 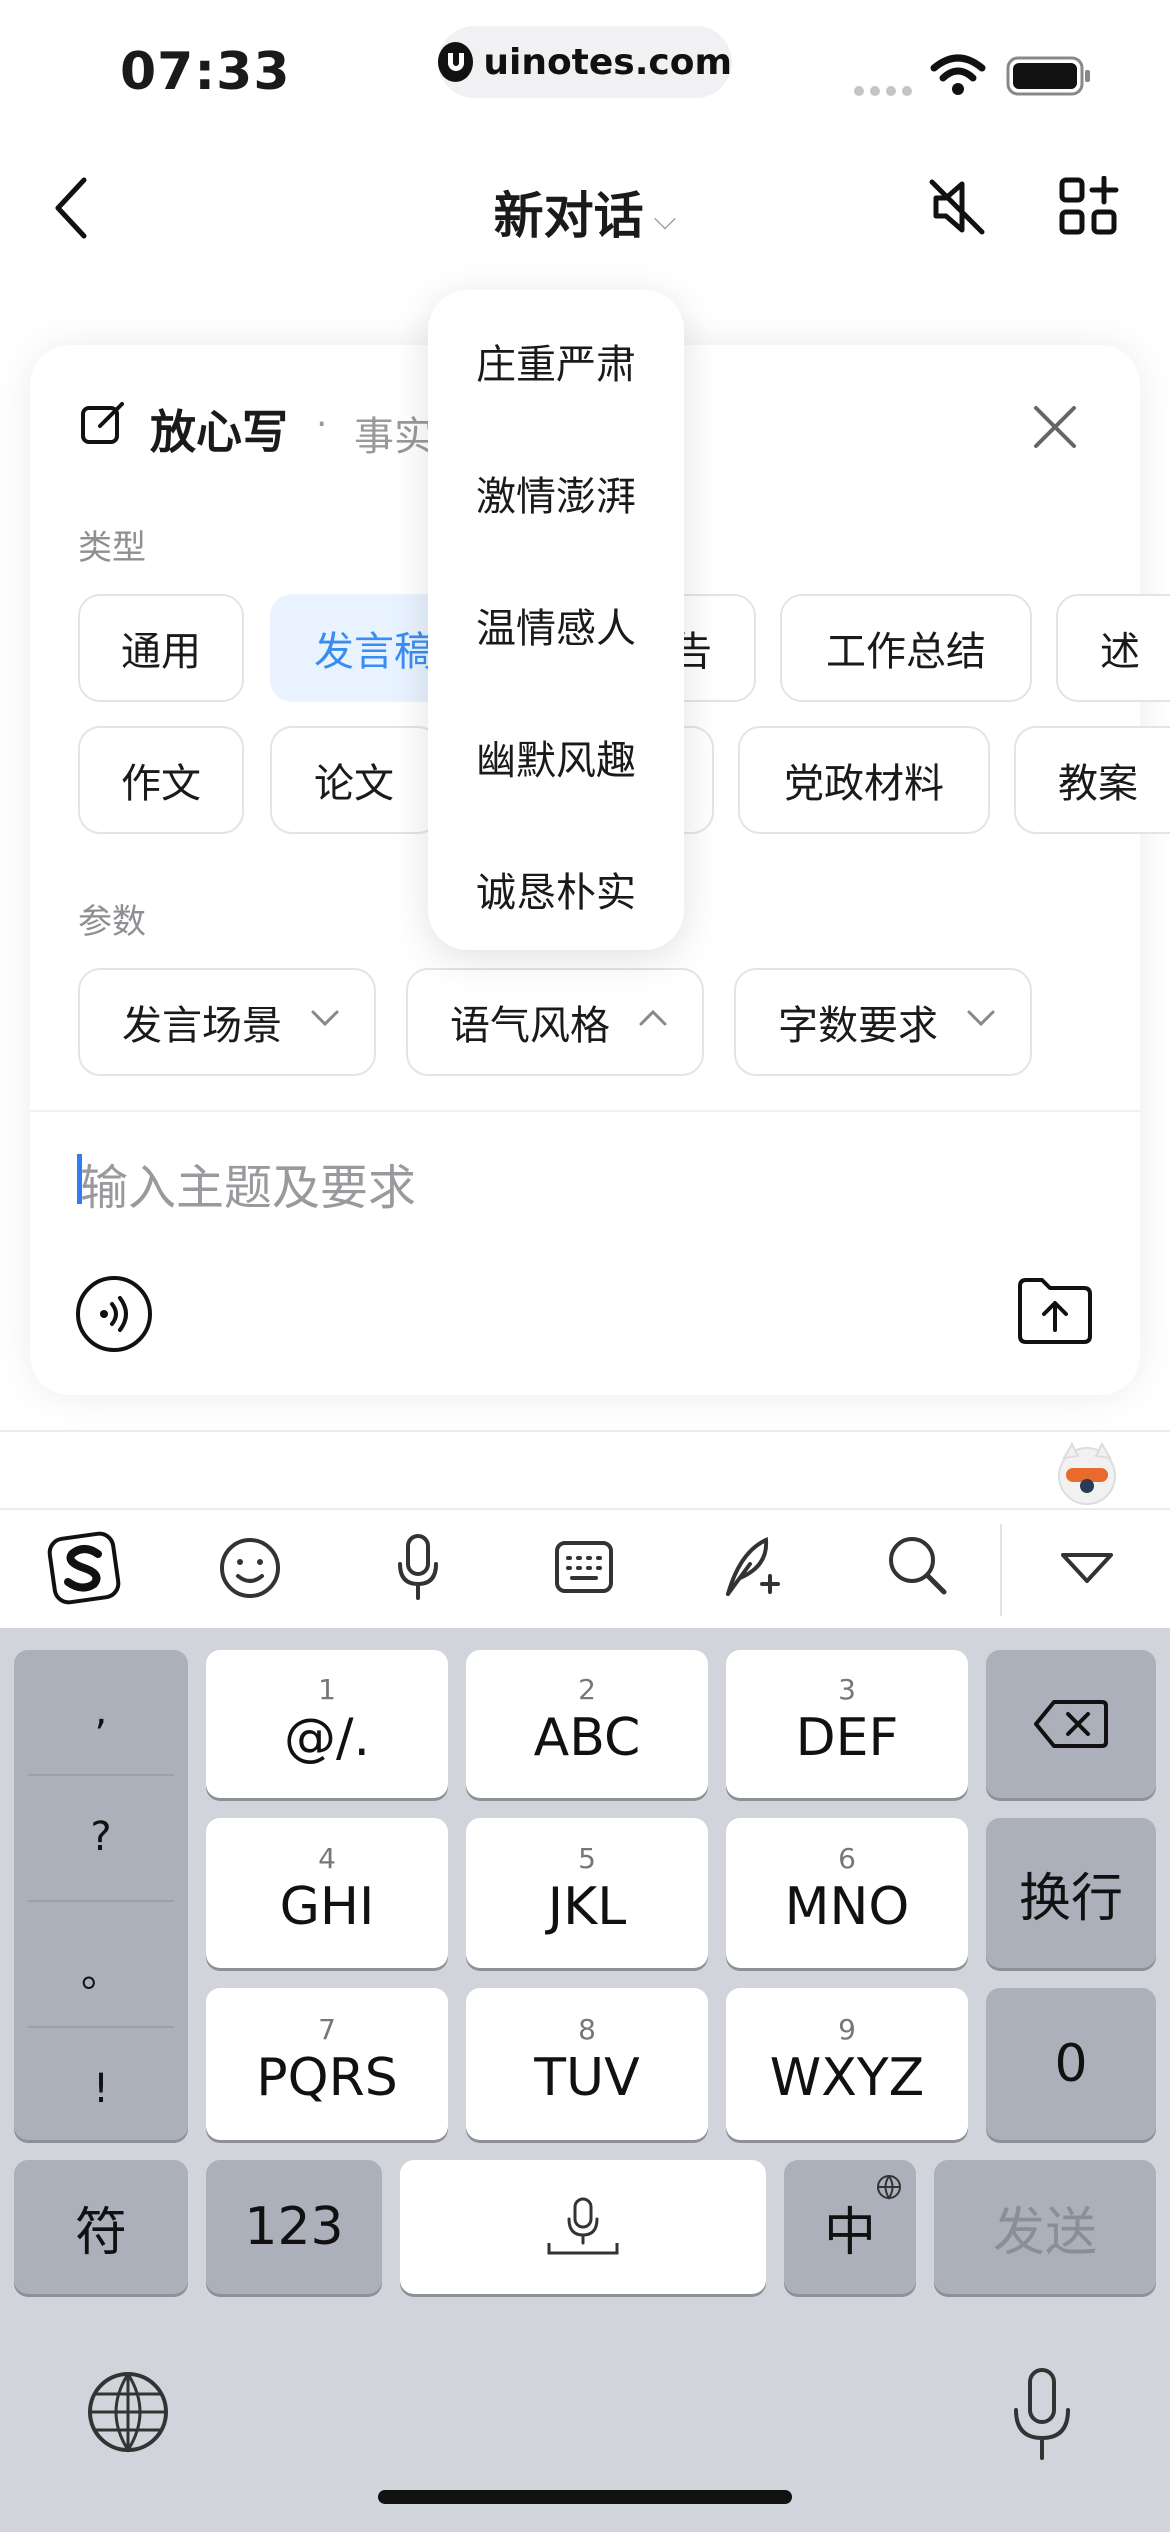 I want to click on tone-option: 庄重严肃, so click(x=556, y=361).